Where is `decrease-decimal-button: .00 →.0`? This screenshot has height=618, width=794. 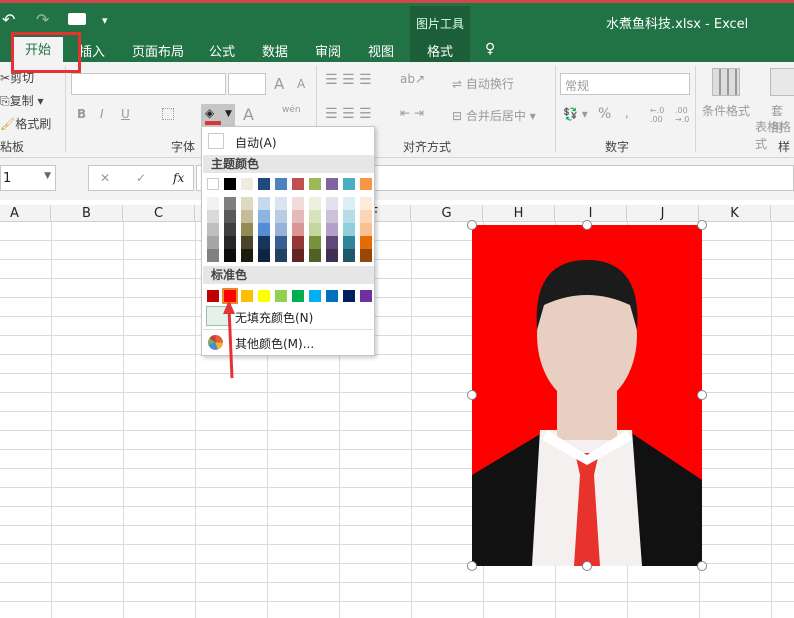 decrease-decimal-button: .00 →.0 is located at coordinates (683, 115).